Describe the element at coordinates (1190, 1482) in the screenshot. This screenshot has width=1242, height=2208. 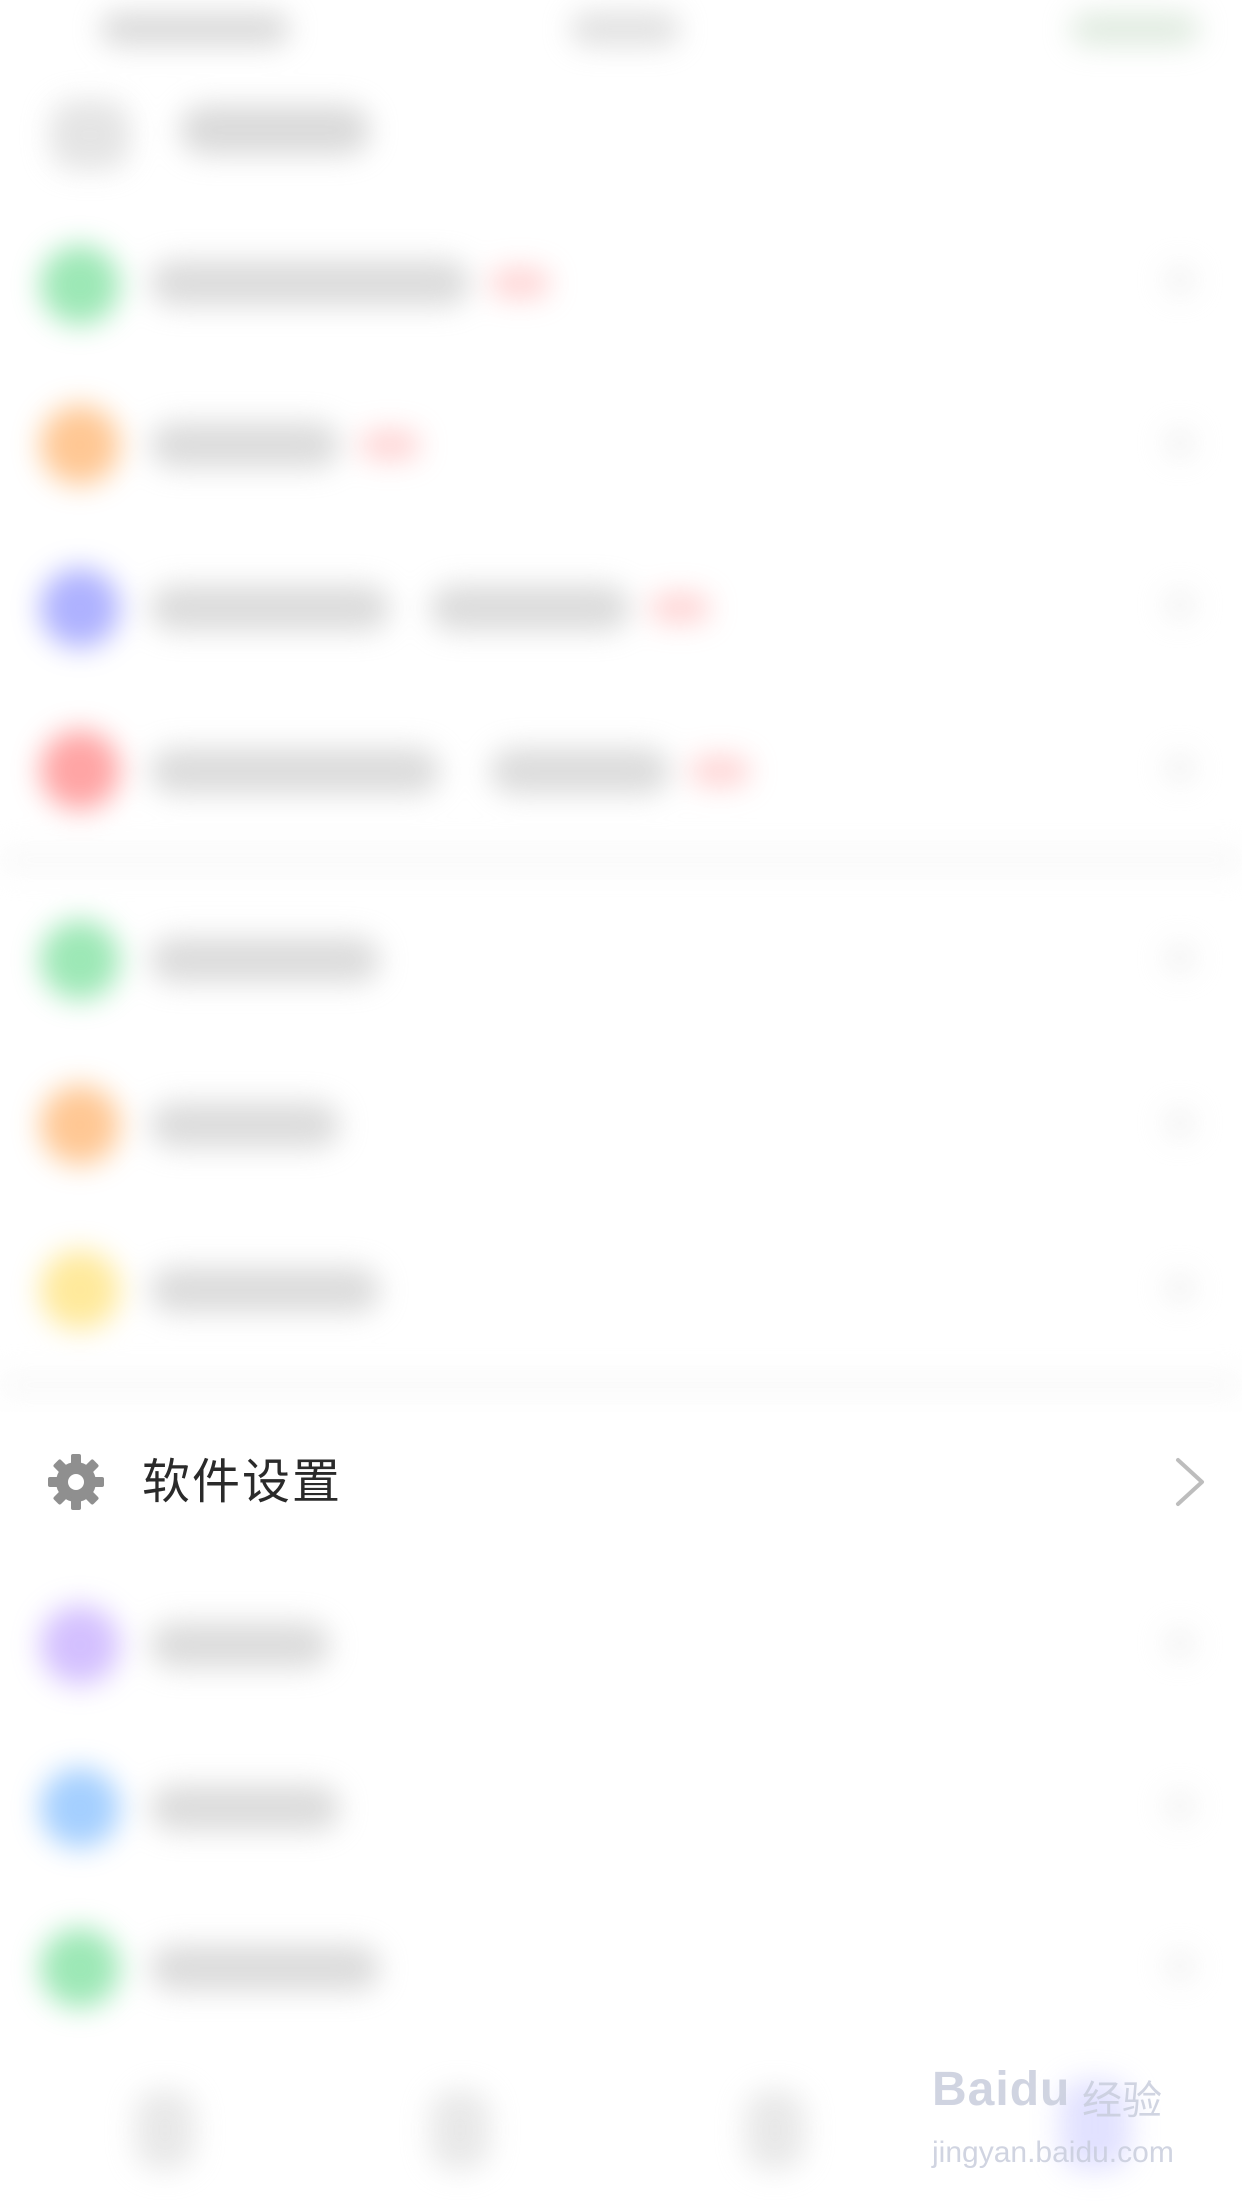
I see `chevron-right-icon` at that location.